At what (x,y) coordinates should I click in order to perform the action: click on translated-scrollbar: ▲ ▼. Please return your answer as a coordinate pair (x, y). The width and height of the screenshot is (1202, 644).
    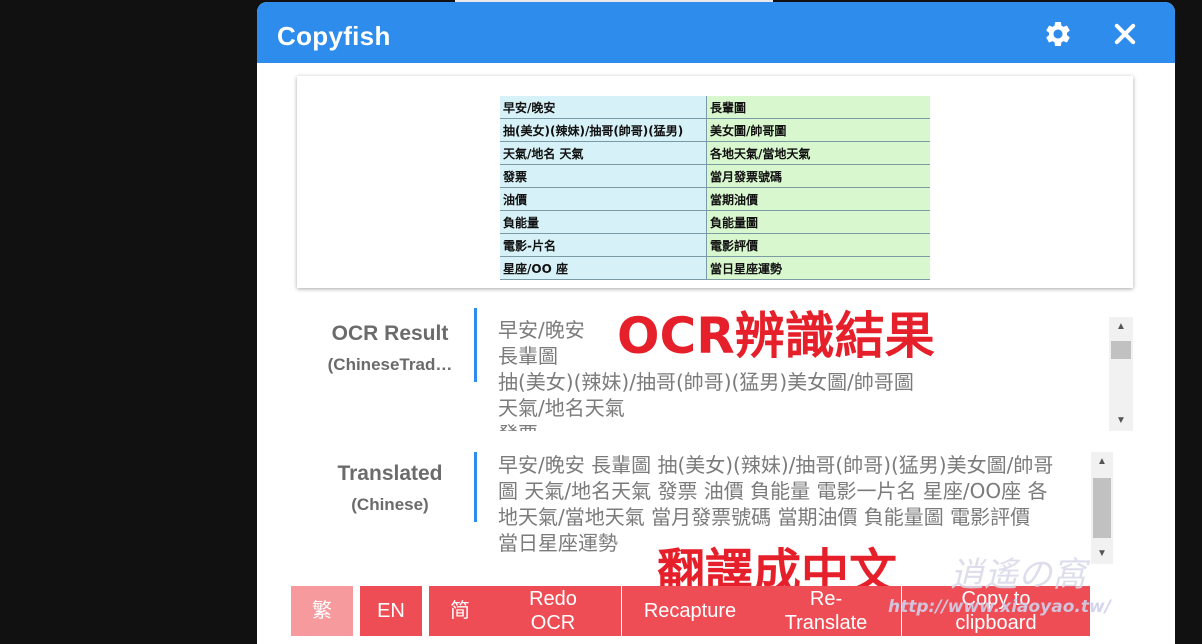
    Looking at the image, I should click on (1102, 508).